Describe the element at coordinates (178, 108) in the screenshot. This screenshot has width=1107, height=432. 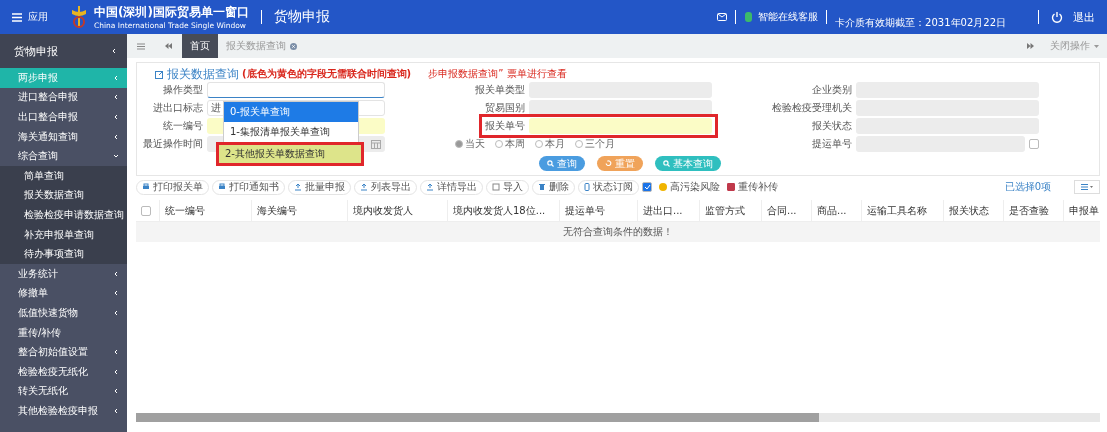
I see `field-label: 进出口标志` at that location.